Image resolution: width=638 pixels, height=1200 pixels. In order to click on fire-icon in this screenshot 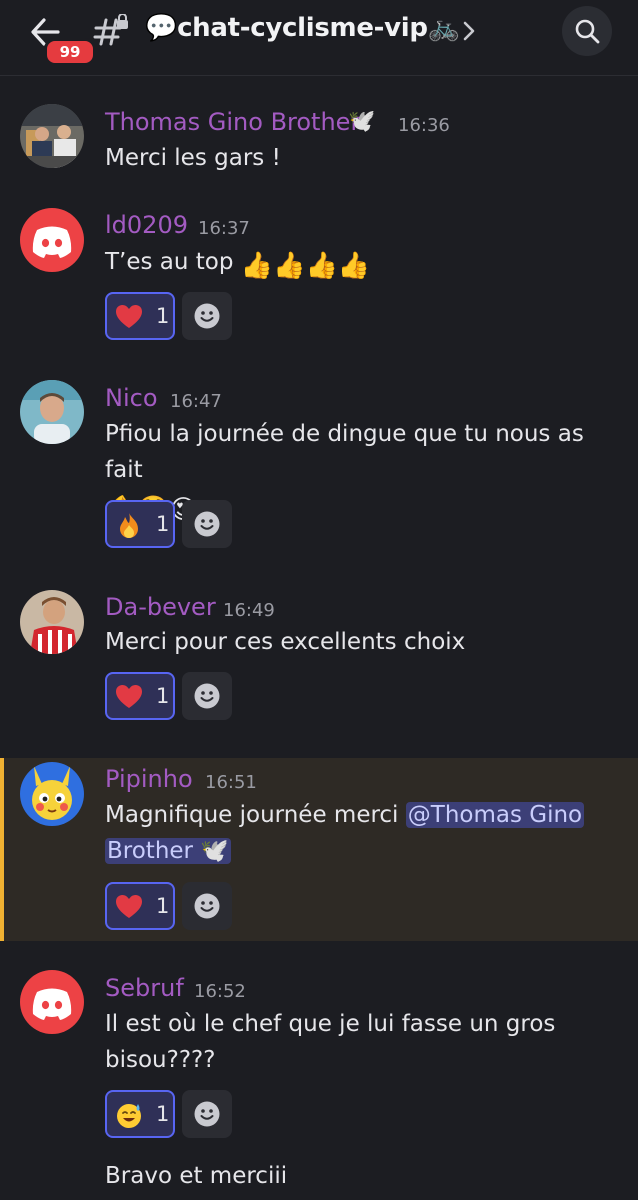, I will do `click(129, 525)`.